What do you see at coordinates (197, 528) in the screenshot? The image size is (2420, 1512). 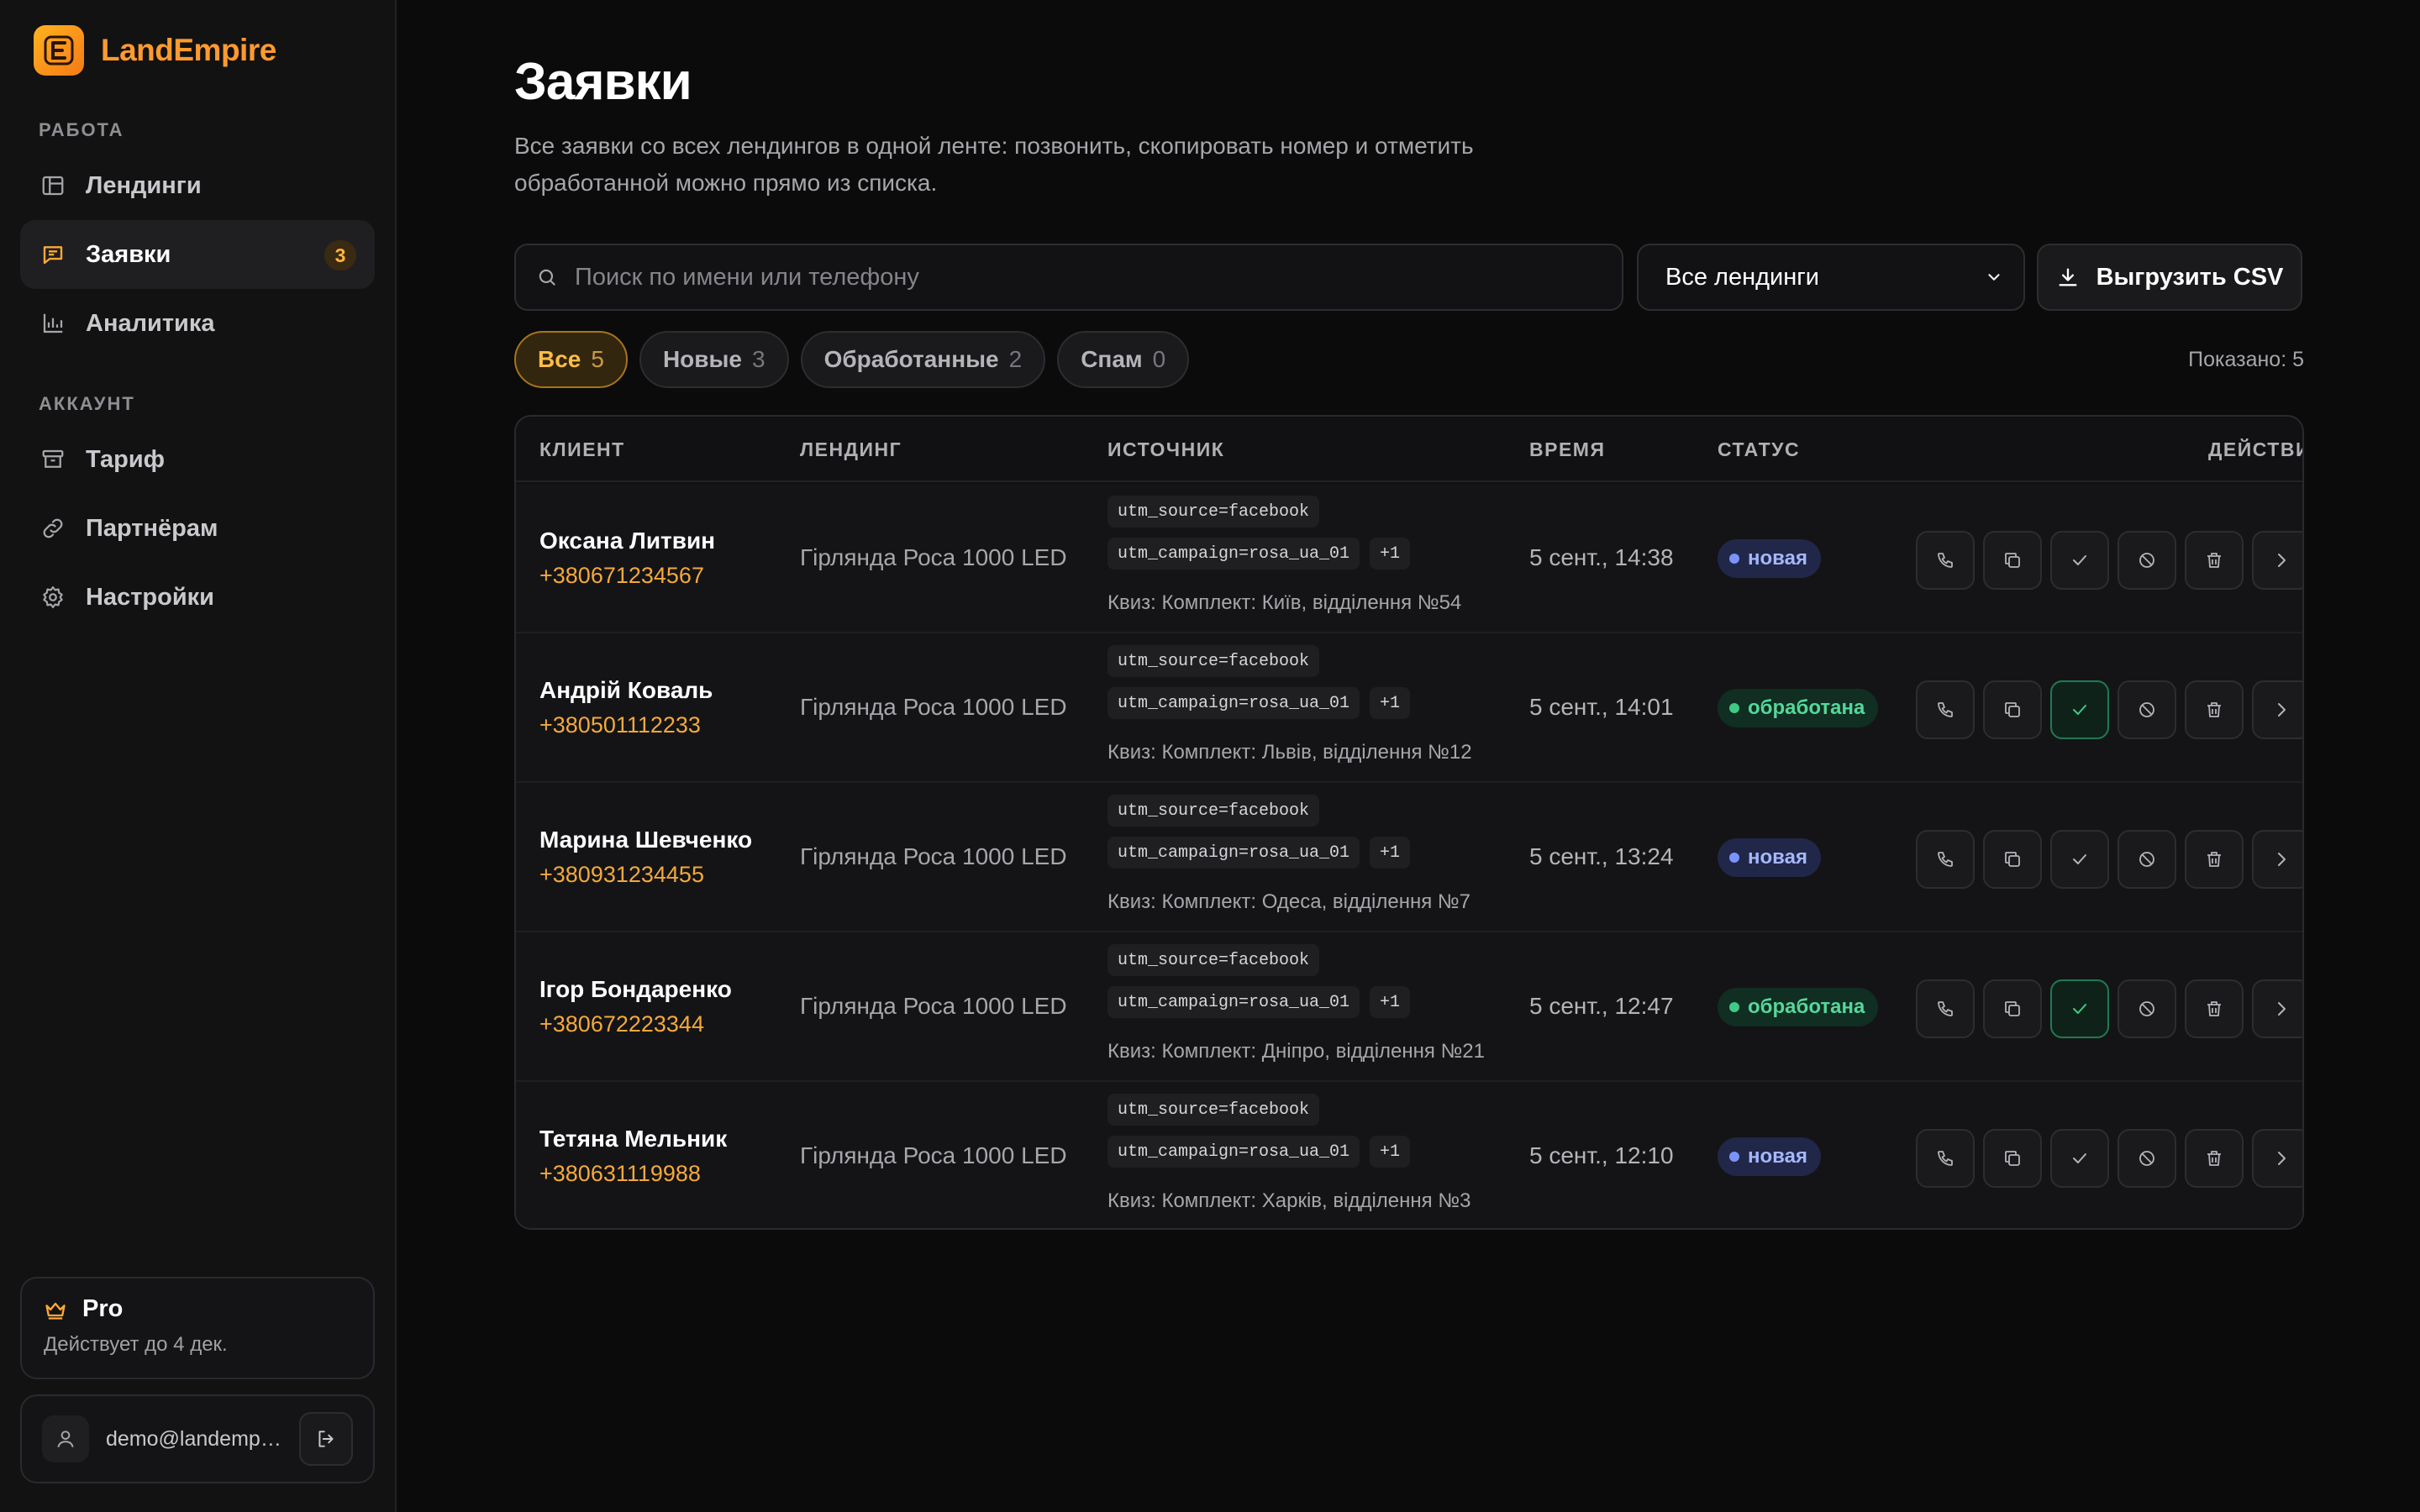 I see `sidebar-item-partners: Партнёрам` at bounding box center [197, 528].